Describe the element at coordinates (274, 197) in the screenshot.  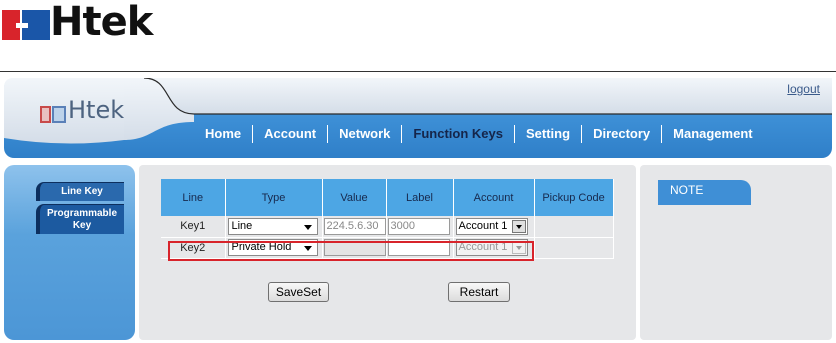
I see `column-header-type: Type` at that location.